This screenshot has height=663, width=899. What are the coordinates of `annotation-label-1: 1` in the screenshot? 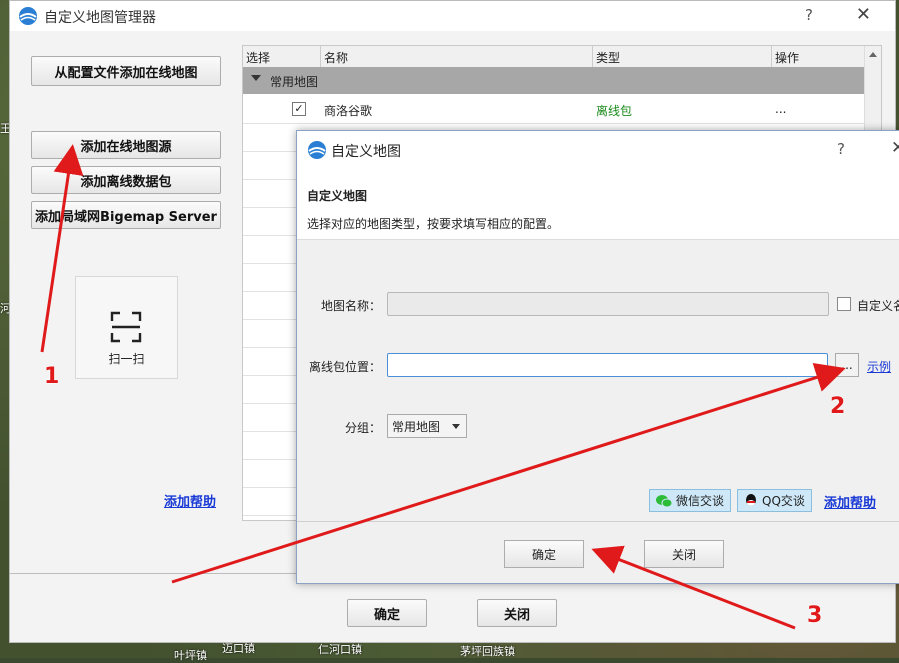 It's located at (52, 376).